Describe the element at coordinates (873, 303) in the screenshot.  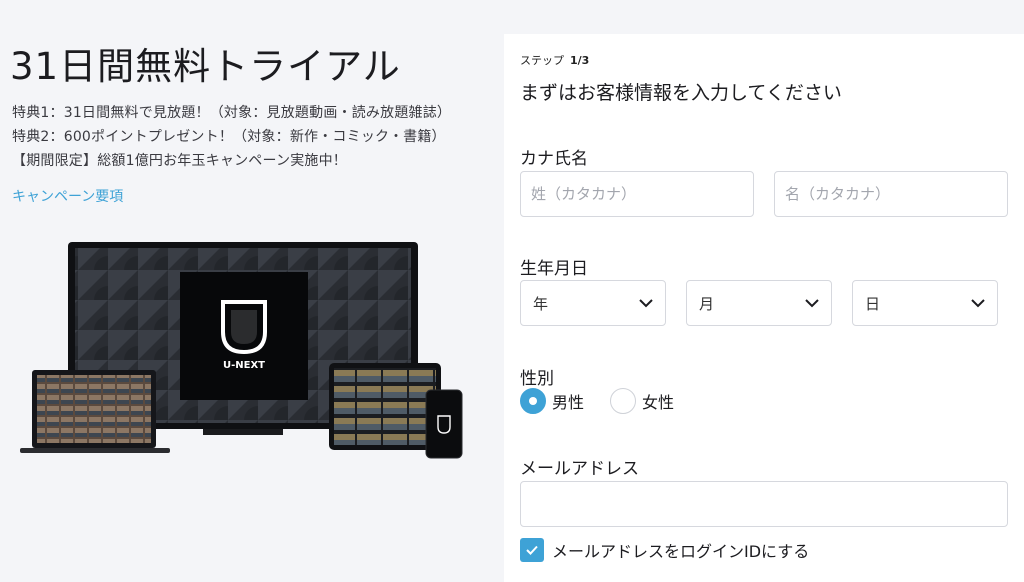
I see `birth-day-value: 日` at that location.